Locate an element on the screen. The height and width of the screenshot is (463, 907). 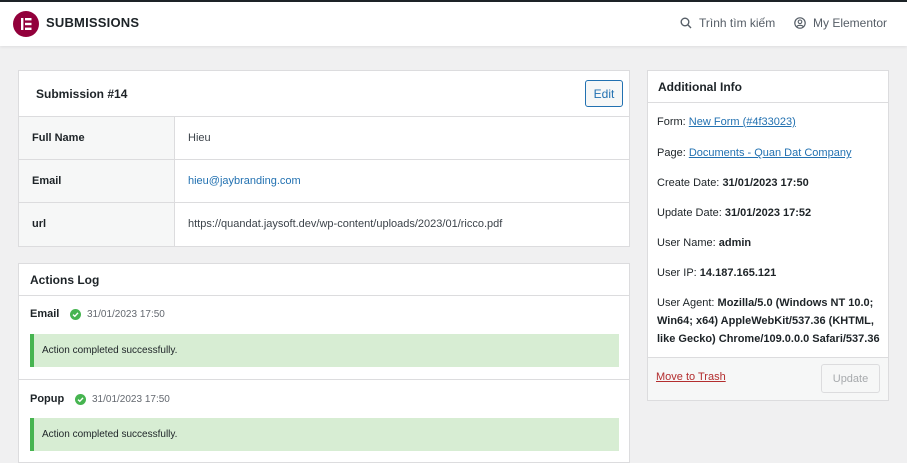
page-link: Documents - Quan Dat Company is located at coordinates (770, 153).